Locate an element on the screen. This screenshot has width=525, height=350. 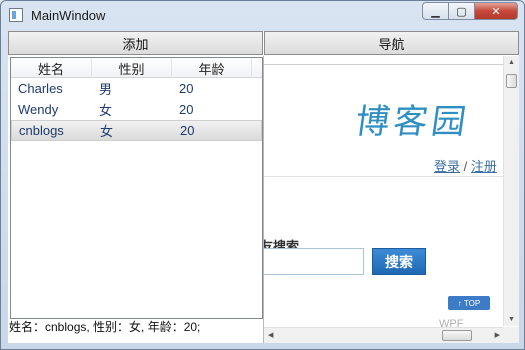
login-links: 登录 / 注册 is located at coordinates (465, 165).